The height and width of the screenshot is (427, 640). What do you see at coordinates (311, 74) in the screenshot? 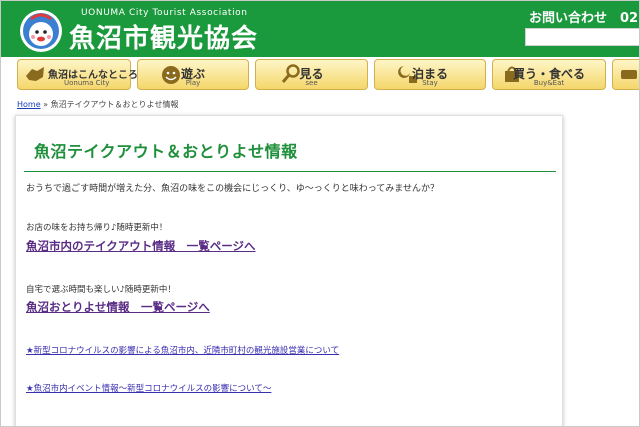
I see `nav-item-see: 見る see` at bounding box center [311, 74].